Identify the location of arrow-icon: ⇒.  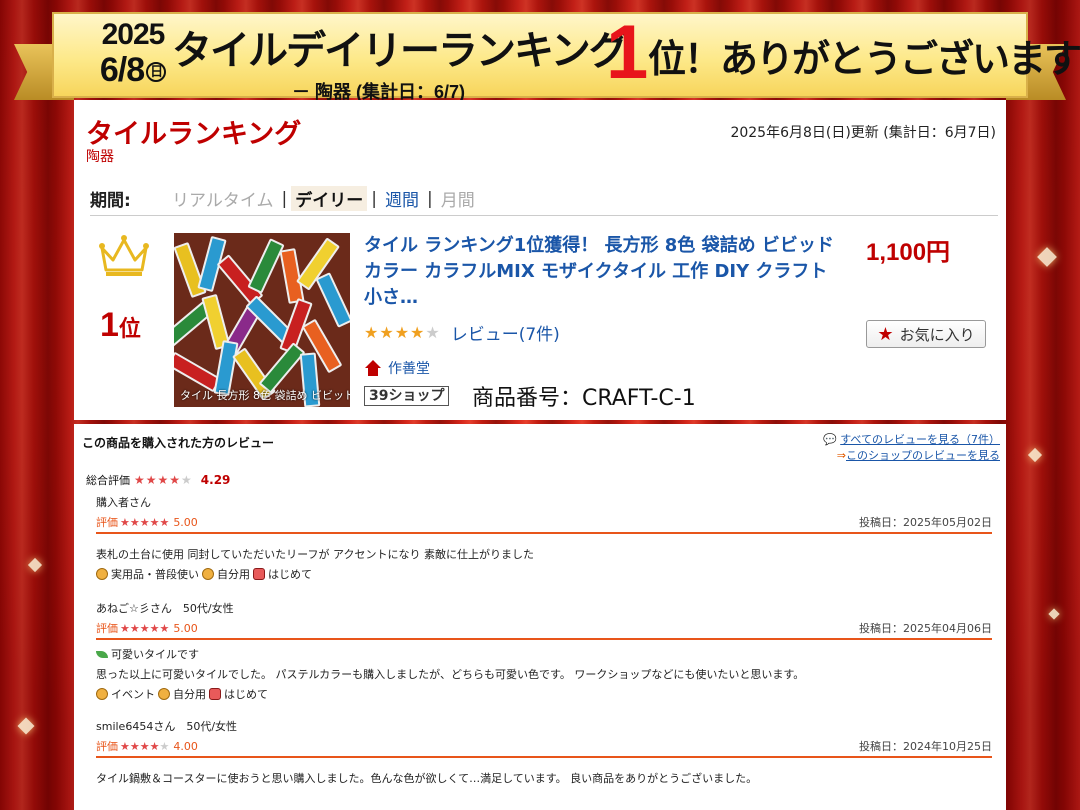
(841, 455).